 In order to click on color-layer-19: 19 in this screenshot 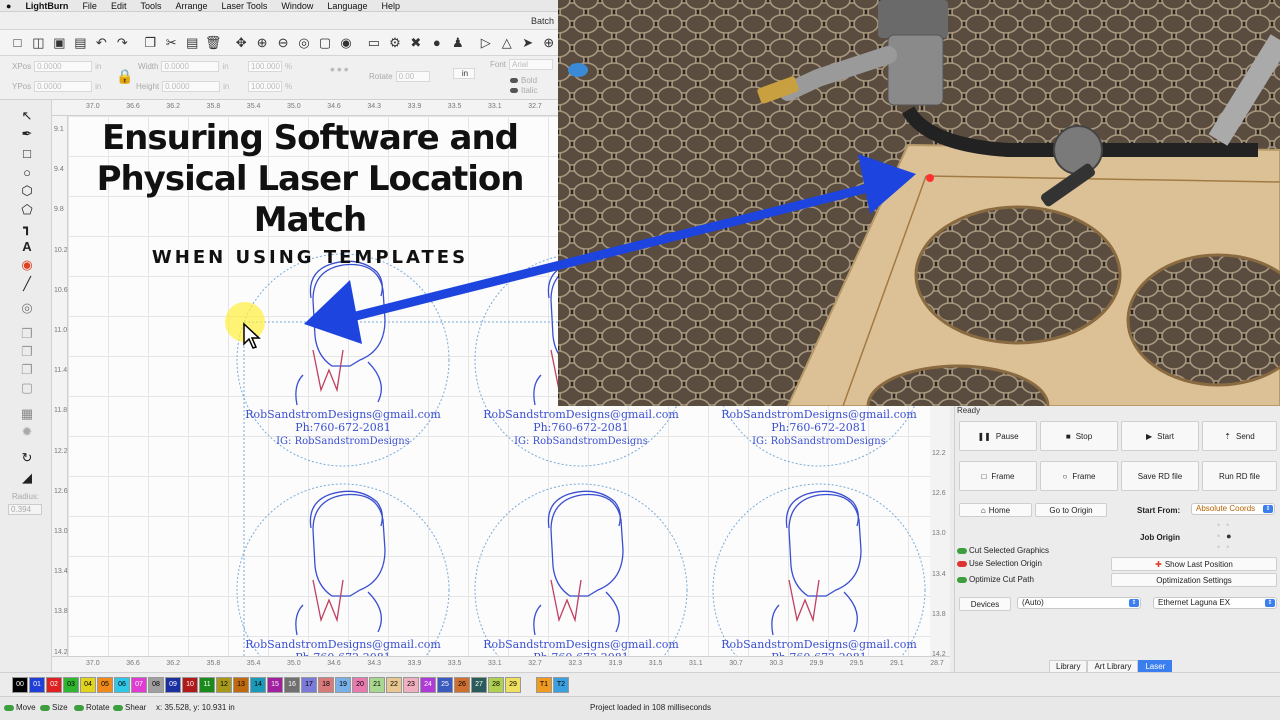, I will do `click(343, 684)`.